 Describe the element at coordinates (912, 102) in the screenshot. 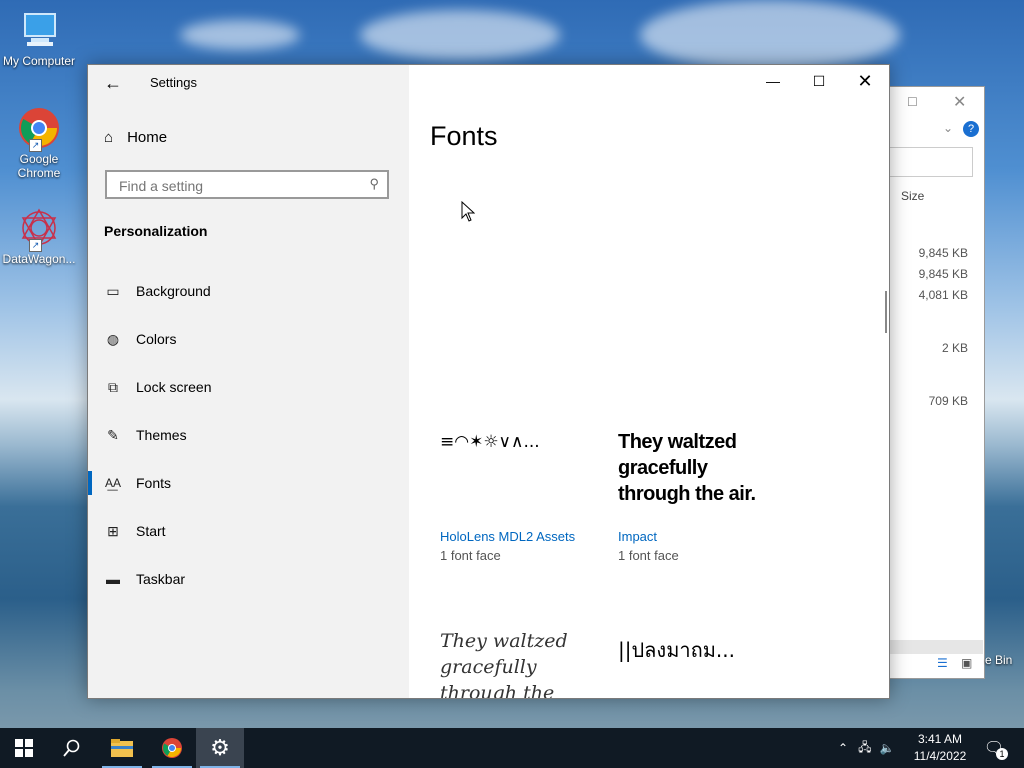

I see `maximize-icon: ☐` at that location.